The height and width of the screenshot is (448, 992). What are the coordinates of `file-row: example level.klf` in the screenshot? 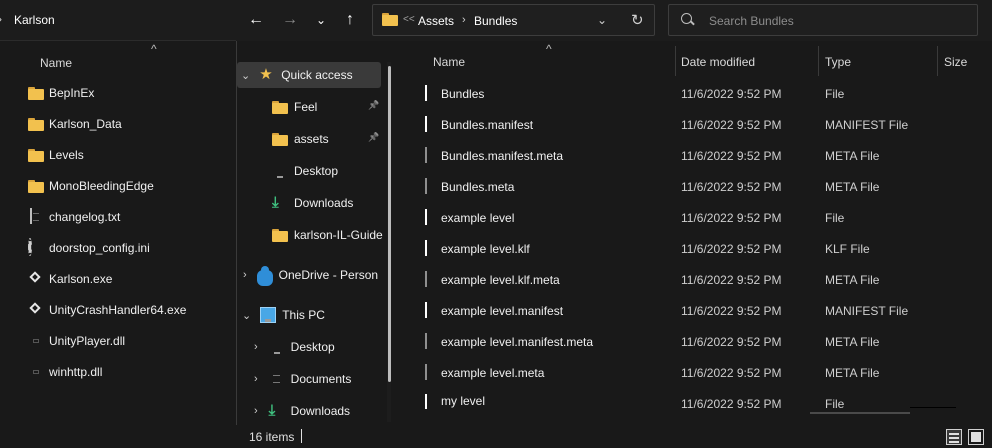 It's located at (476, 249).